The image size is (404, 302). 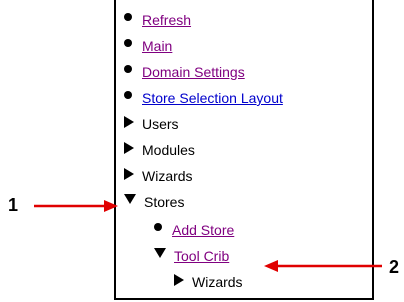 What do you see at coordinates (271, 266) in the screenshot?
I see `callout-arrow-2-head` at bounding box center [271, 266].